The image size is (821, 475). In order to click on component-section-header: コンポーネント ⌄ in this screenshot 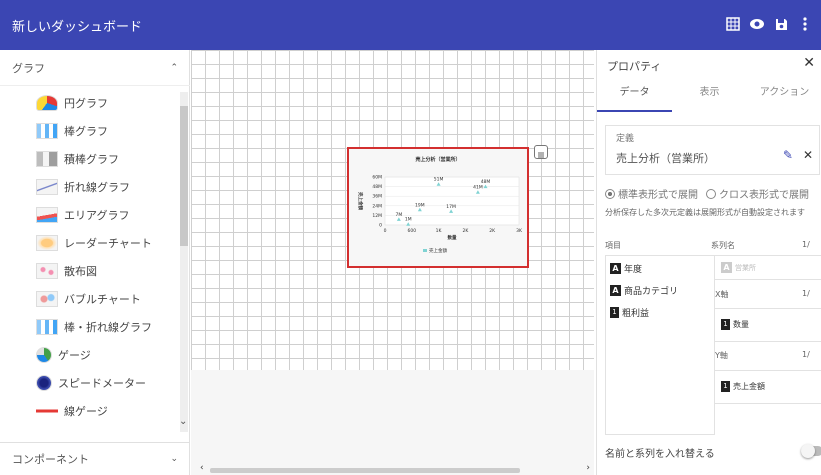, I will do `click(95, 458)`.